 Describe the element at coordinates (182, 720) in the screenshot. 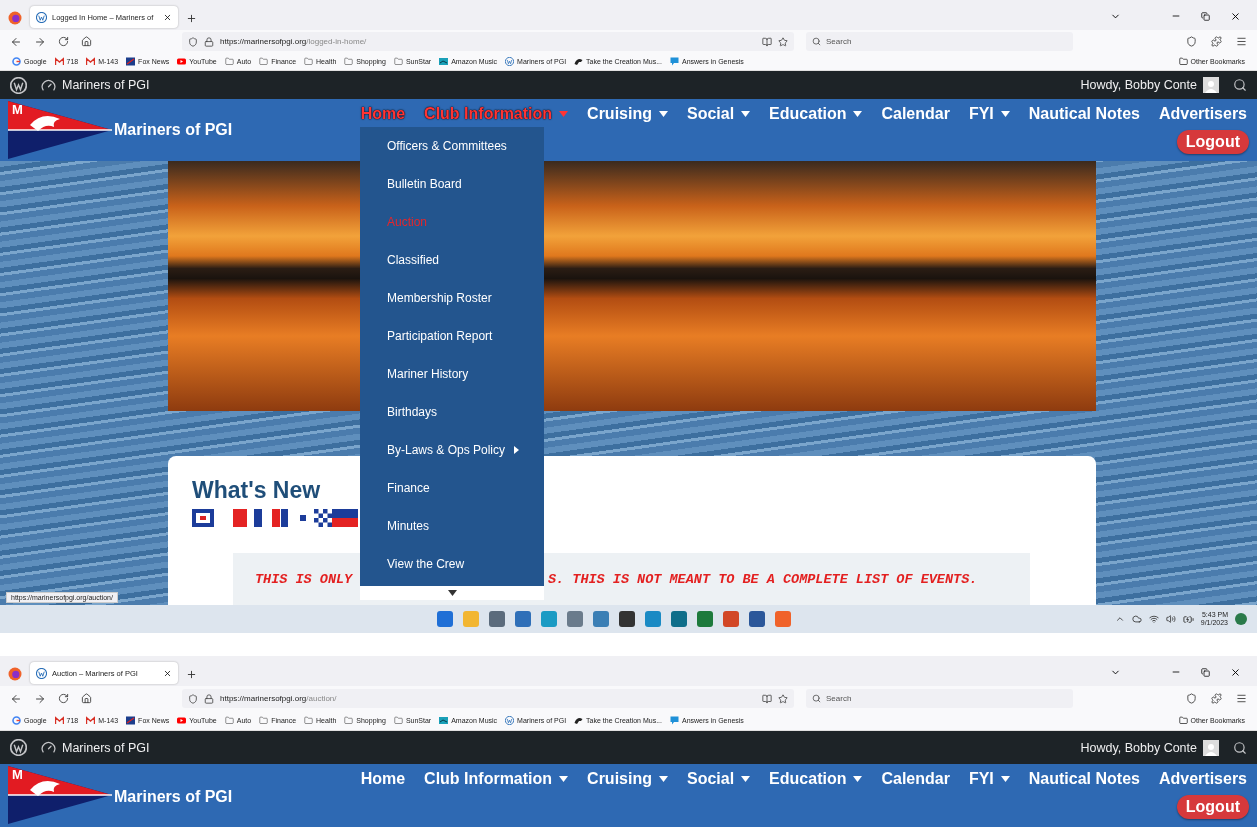

I see `play-icon` at that location.